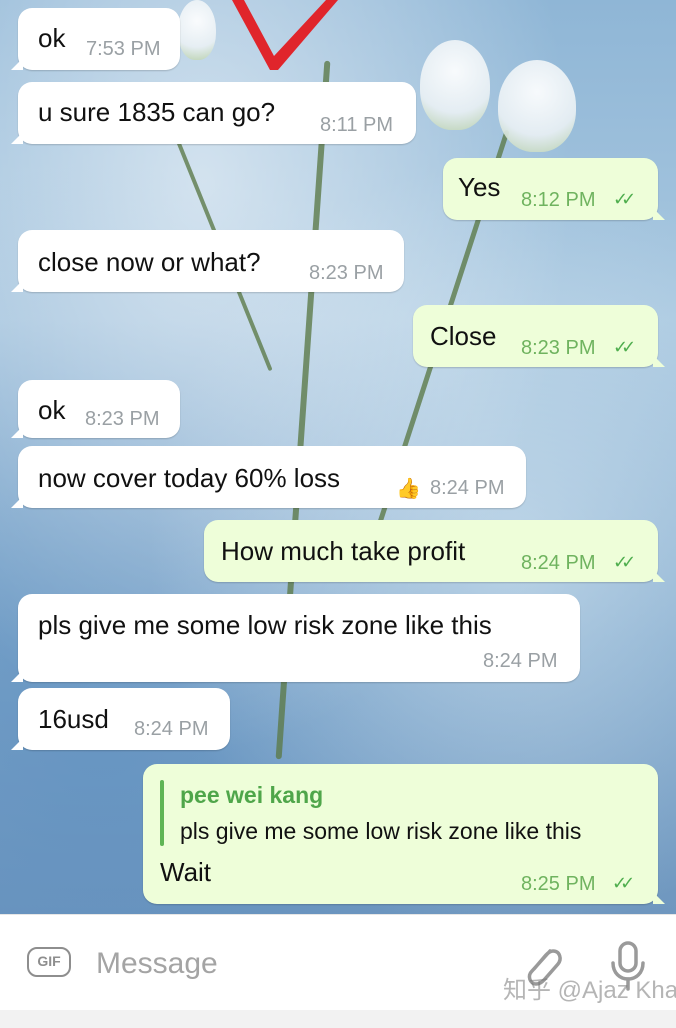 Image resolution: width=676 pixels, height=1028 pixels. Describe the element at coordinates (149, 262) in the screenshot. I see `message-text: close now or what?` at that location.